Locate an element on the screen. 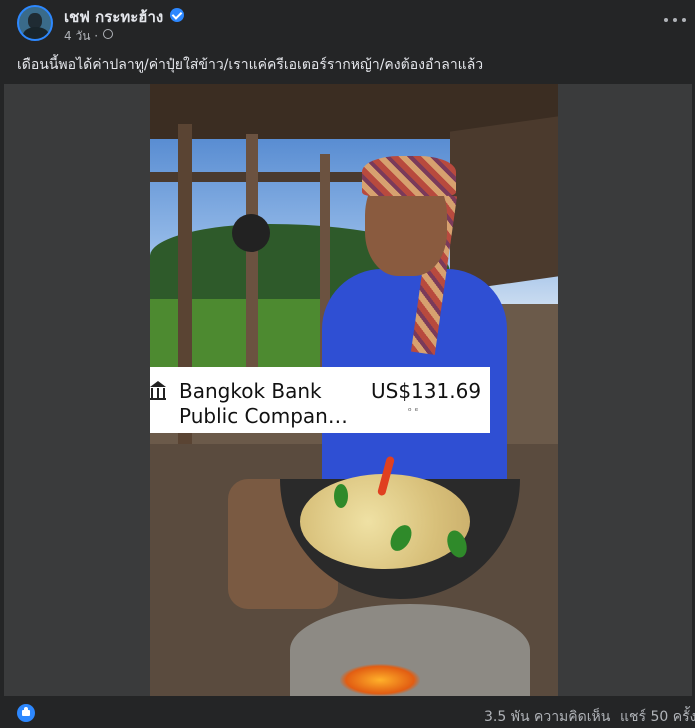 Image resolution: width=695 pixels, height=728 pixels. post-timestamp: 4 วัน · is located at coordinates (81, 36).